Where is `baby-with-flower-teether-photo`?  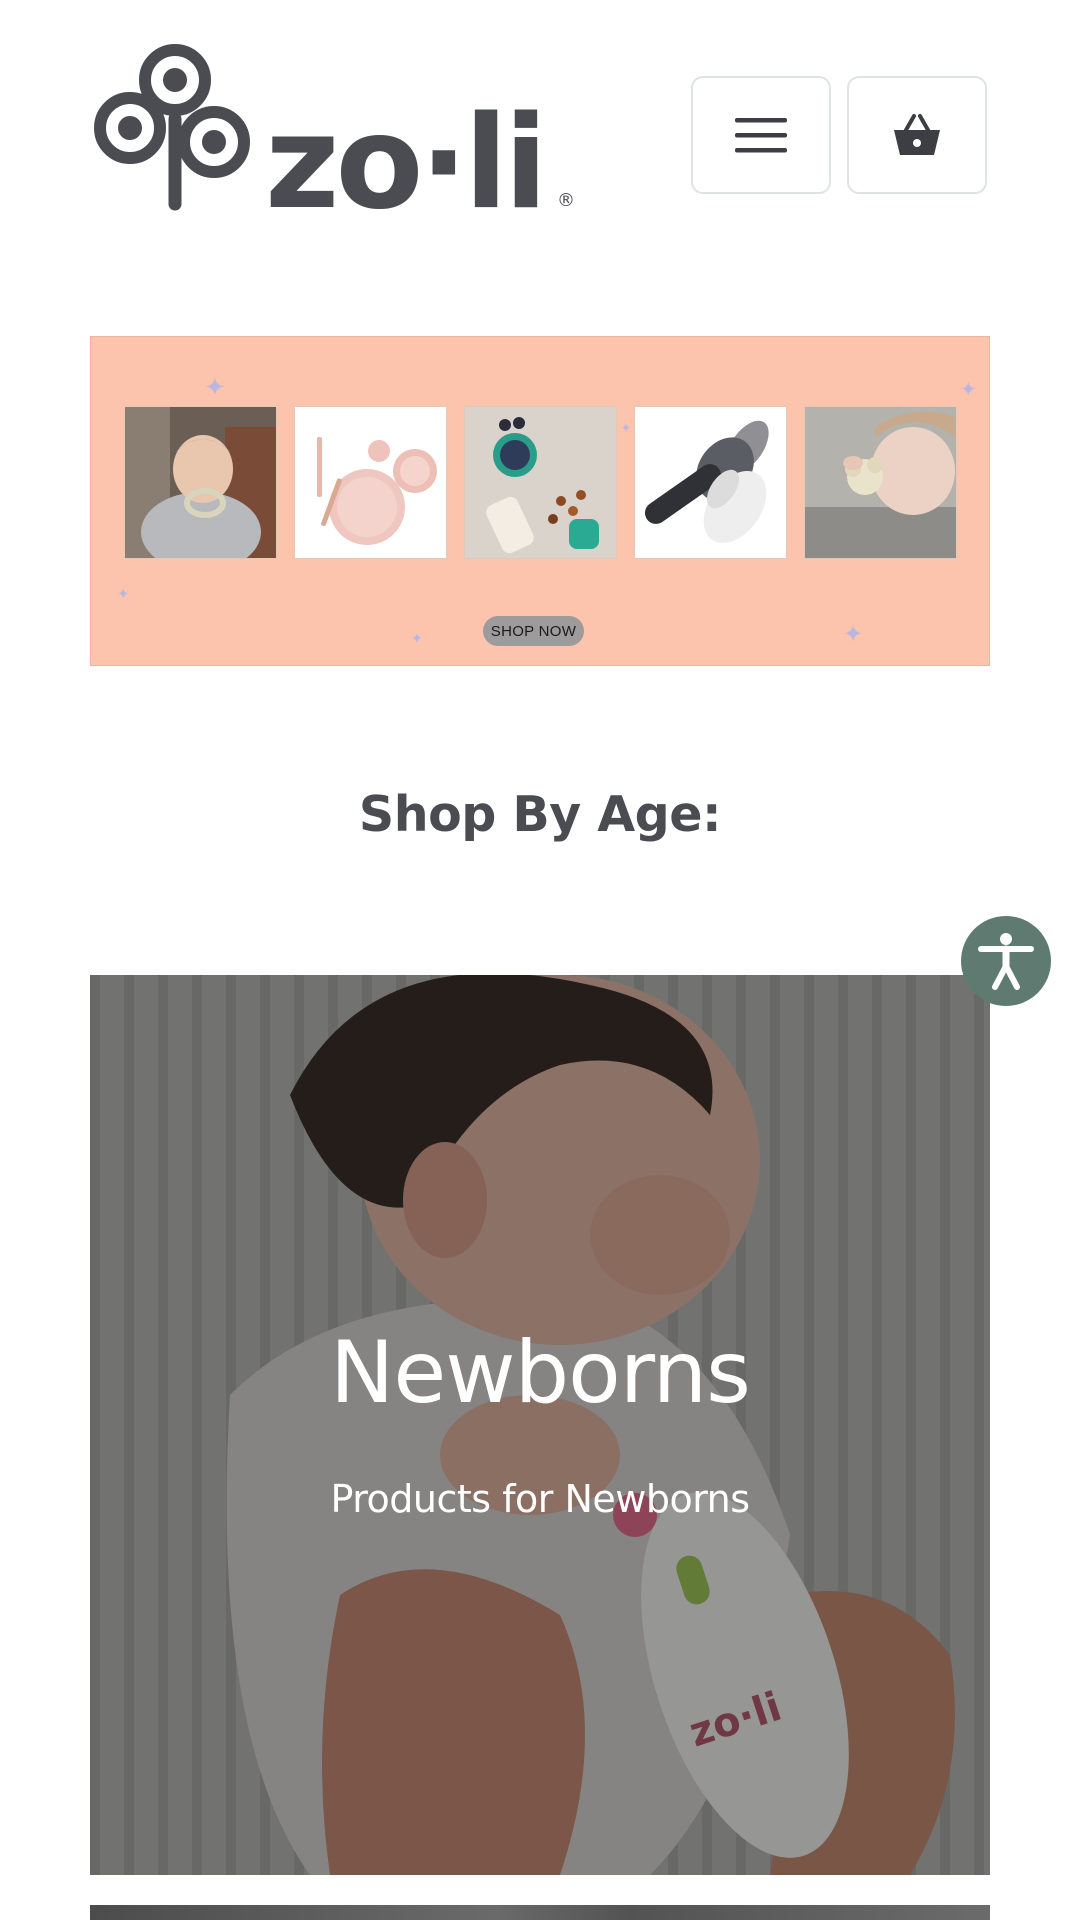
baby-with-flower-teether-photo is located at coordinates (880, 482).